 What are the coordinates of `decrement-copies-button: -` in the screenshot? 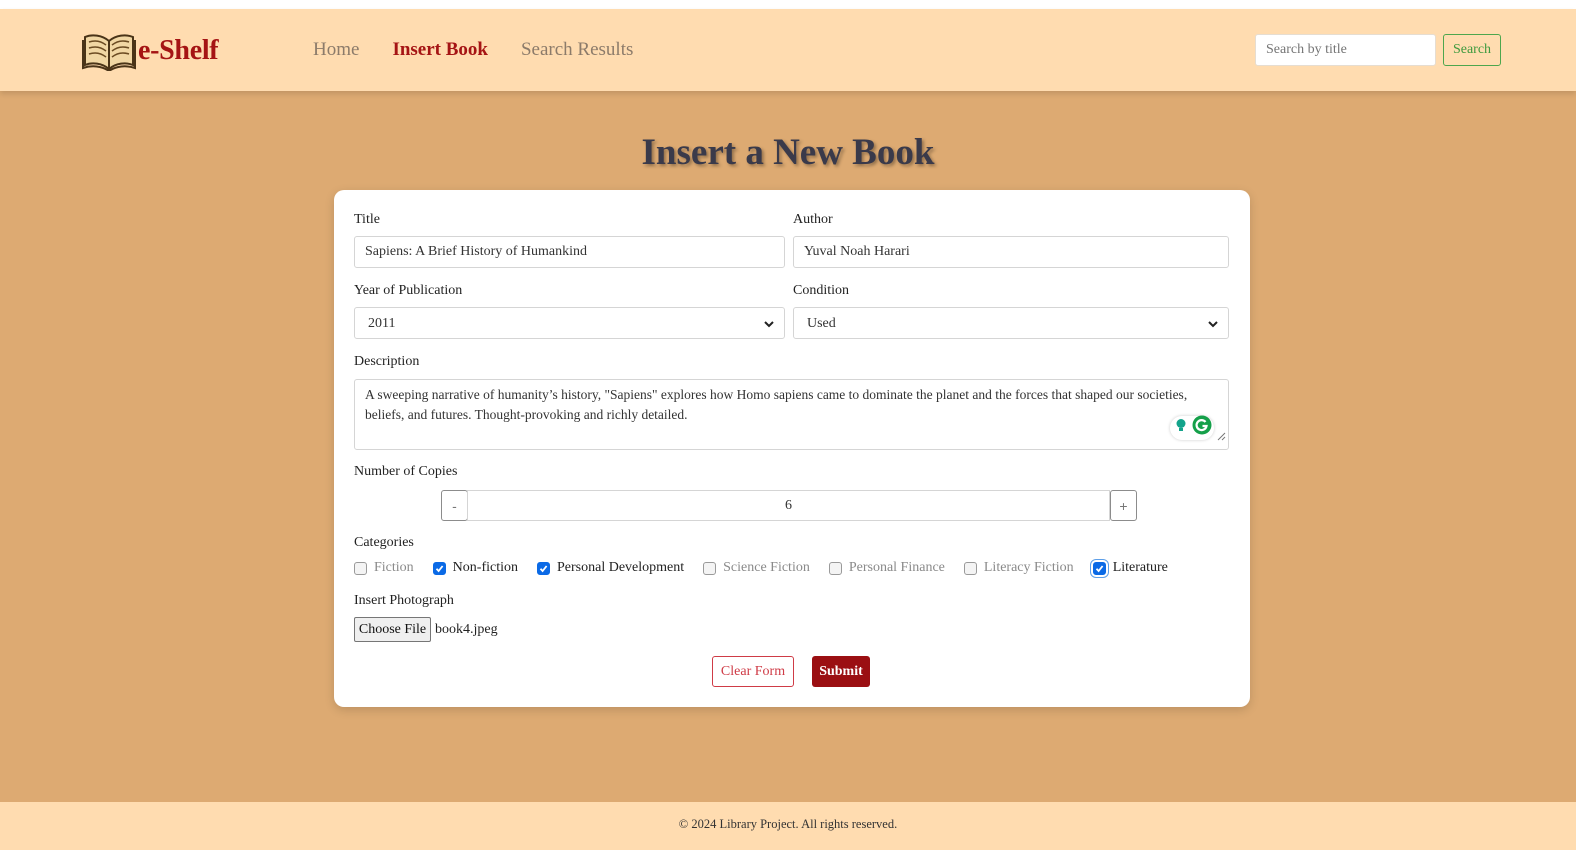 It's located at (454, 505).